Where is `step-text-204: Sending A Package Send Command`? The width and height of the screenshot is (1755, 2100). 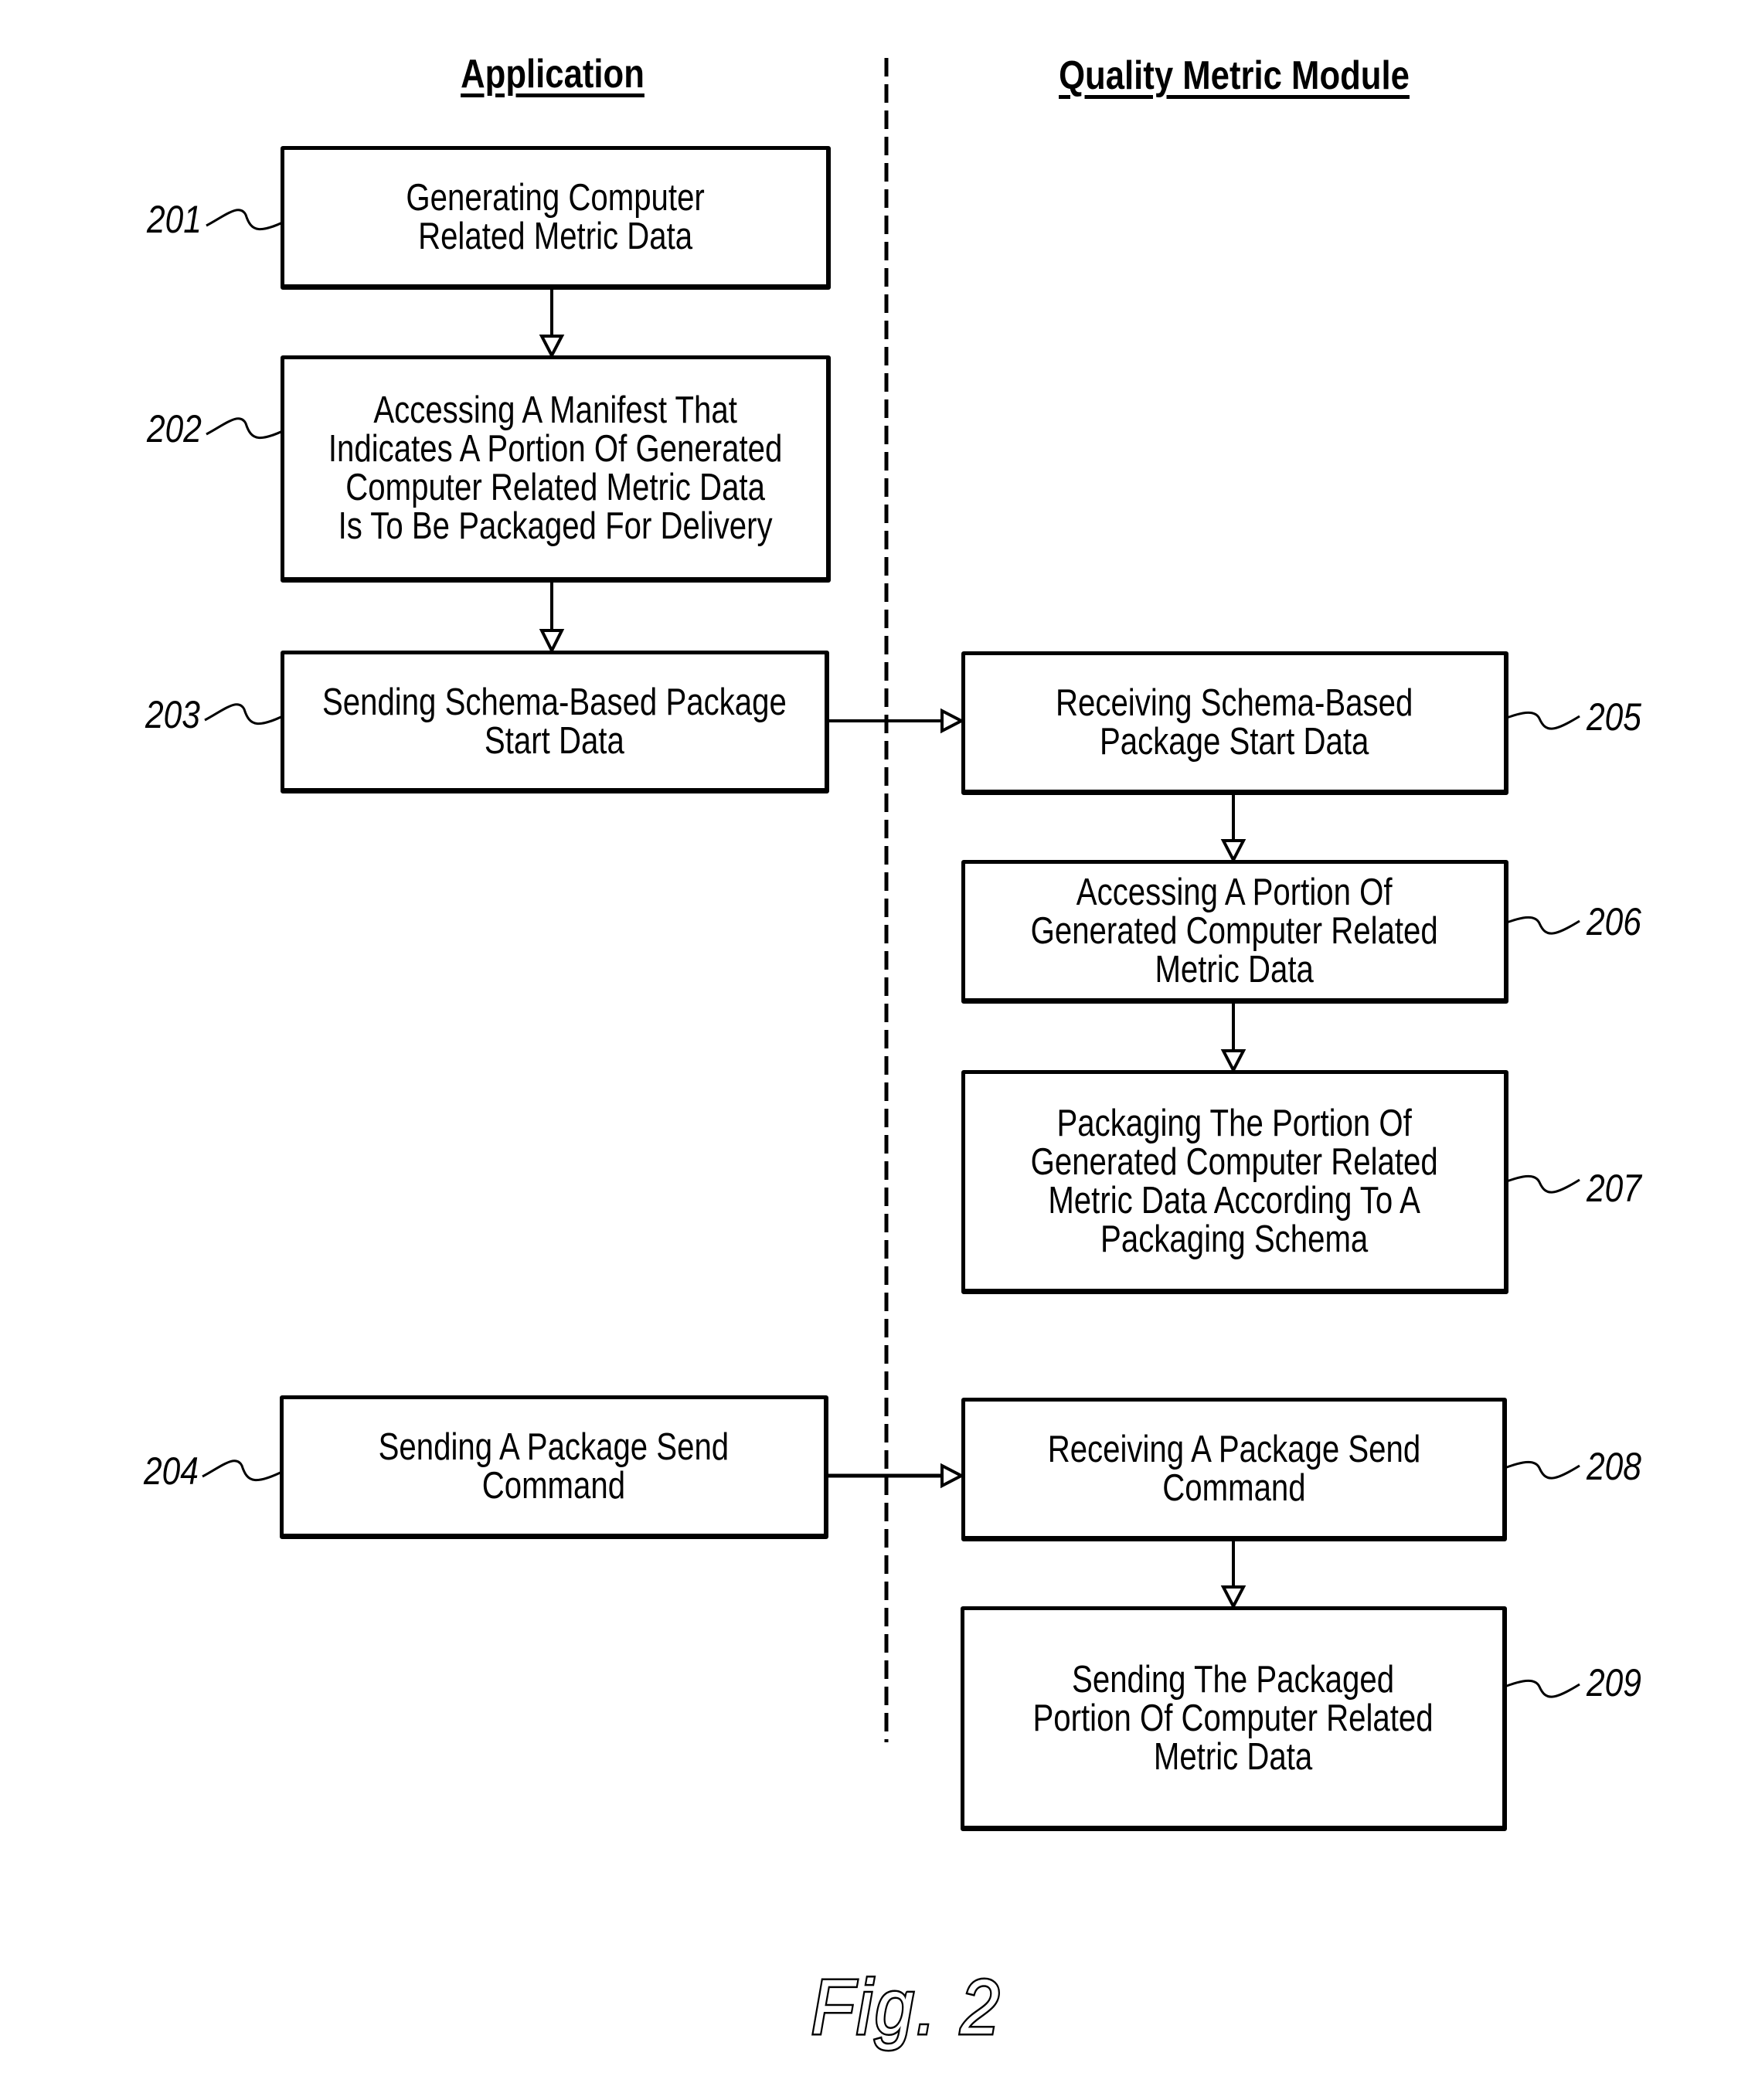 step-text-204: Sending A Package Send Command is located at coordinates (554, 1466).